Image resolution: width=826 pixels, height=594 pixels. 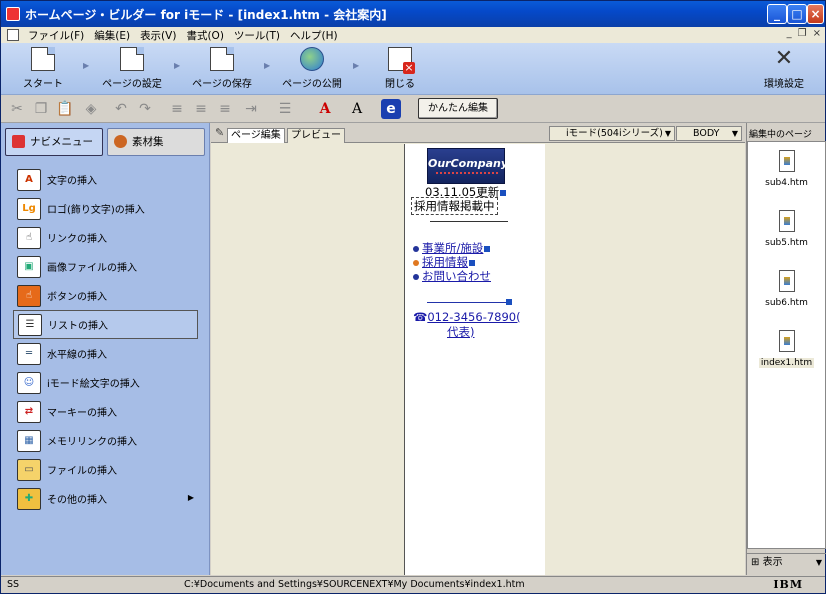 What do you see at coordinates (190, 497) in the screenshot?
I see `submenu-arrow-icon: ▶` at bounding box center [190, 497].